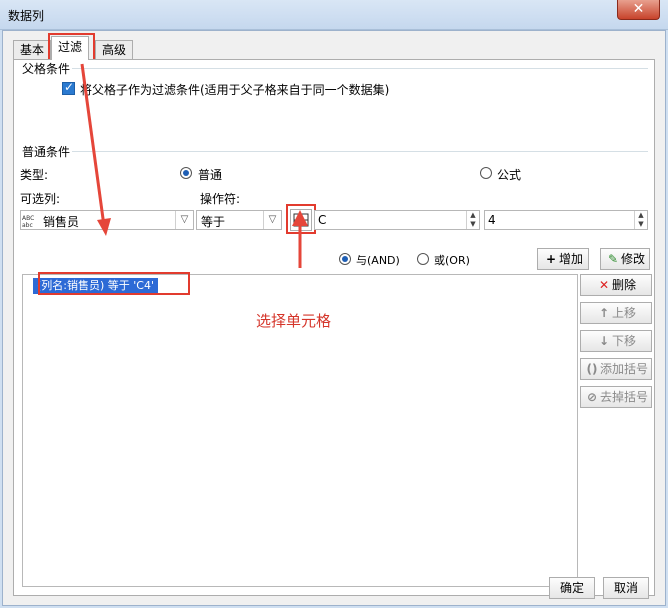 This screenshot has width=668, height=608. I want to click on annotation-arrows, so click(194, 165).